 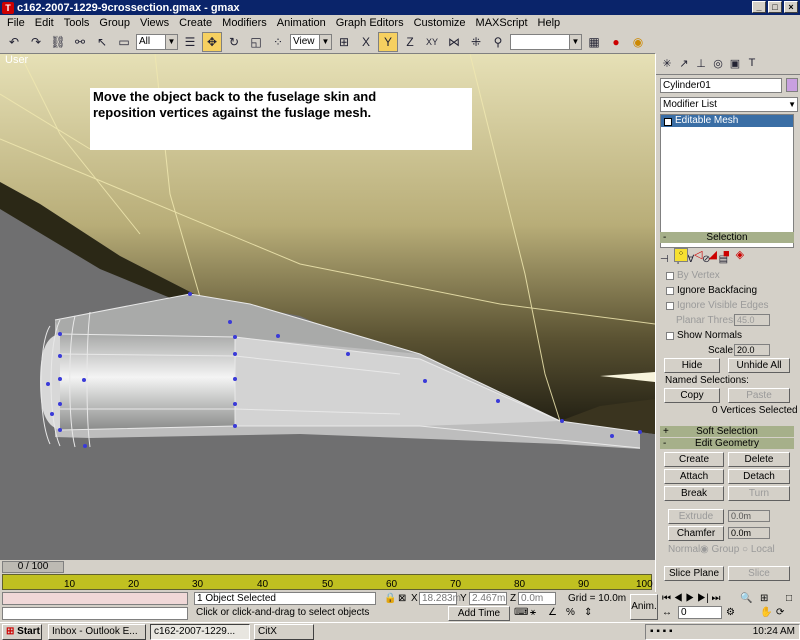 What do you see at coordinates (667, 612) in the screenshot?
I see `key-step-icon: ↔` at bounding box center [667, 612].